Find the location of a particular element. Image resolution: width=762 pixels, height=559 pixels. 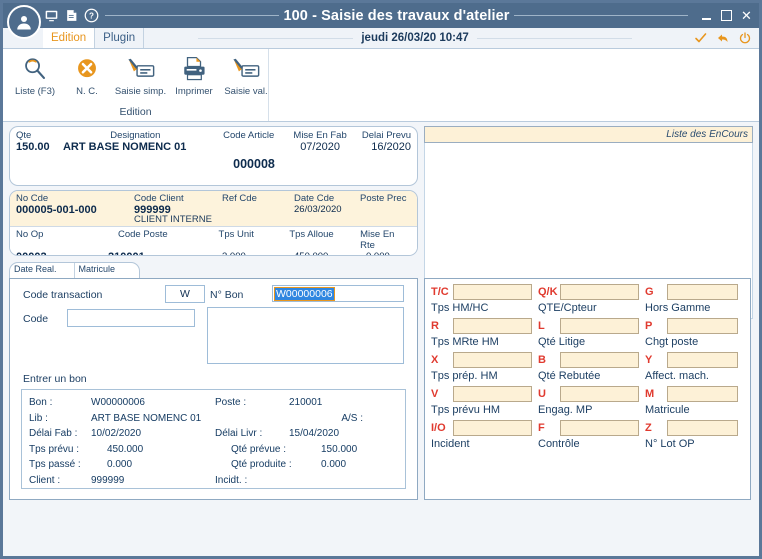

header-no-cde: No Cde is located at coordinates (32, 198).